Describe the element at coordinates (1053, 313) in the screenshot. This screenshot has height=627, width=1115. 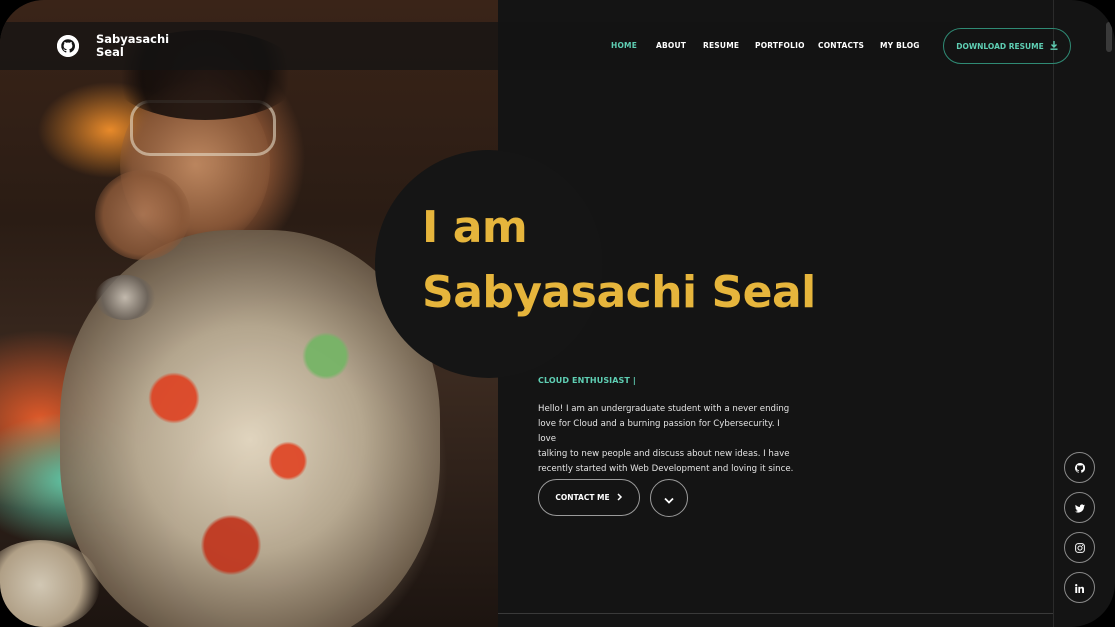
I see `right-divider` at that location.